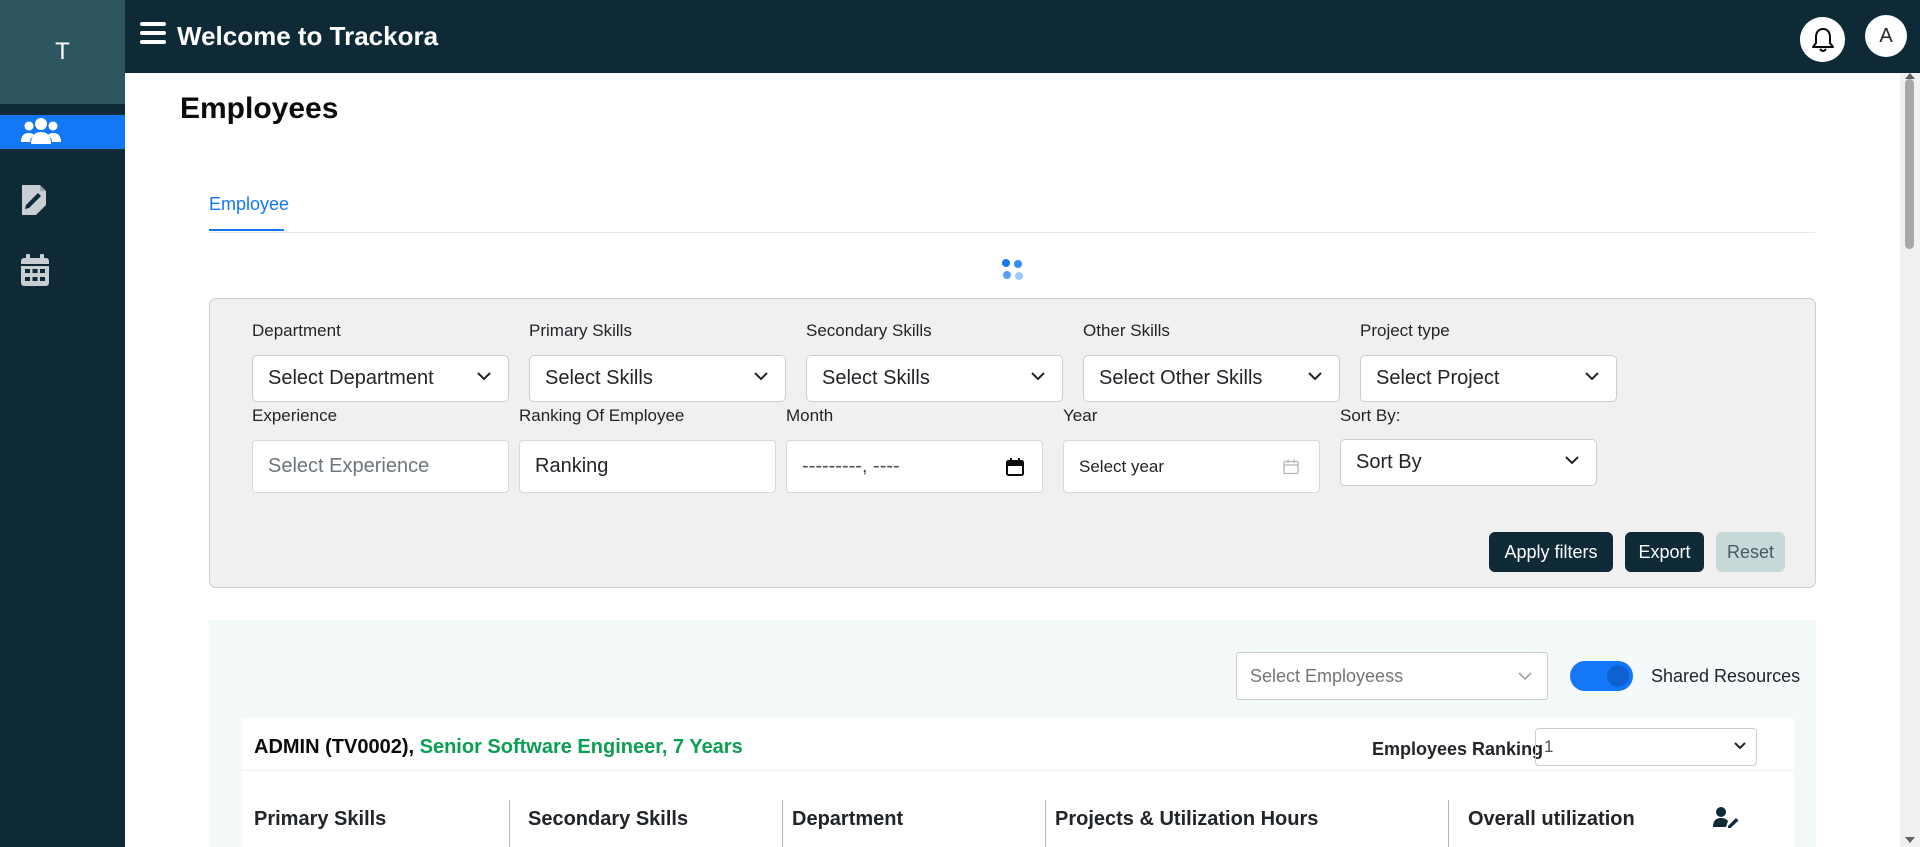 The height and width of the screenshot is (847, 1920). What do you see at coordinates (1910, 460) in the screenshot?
I see `page-scrollbar` at bounding box center [1910, 460].